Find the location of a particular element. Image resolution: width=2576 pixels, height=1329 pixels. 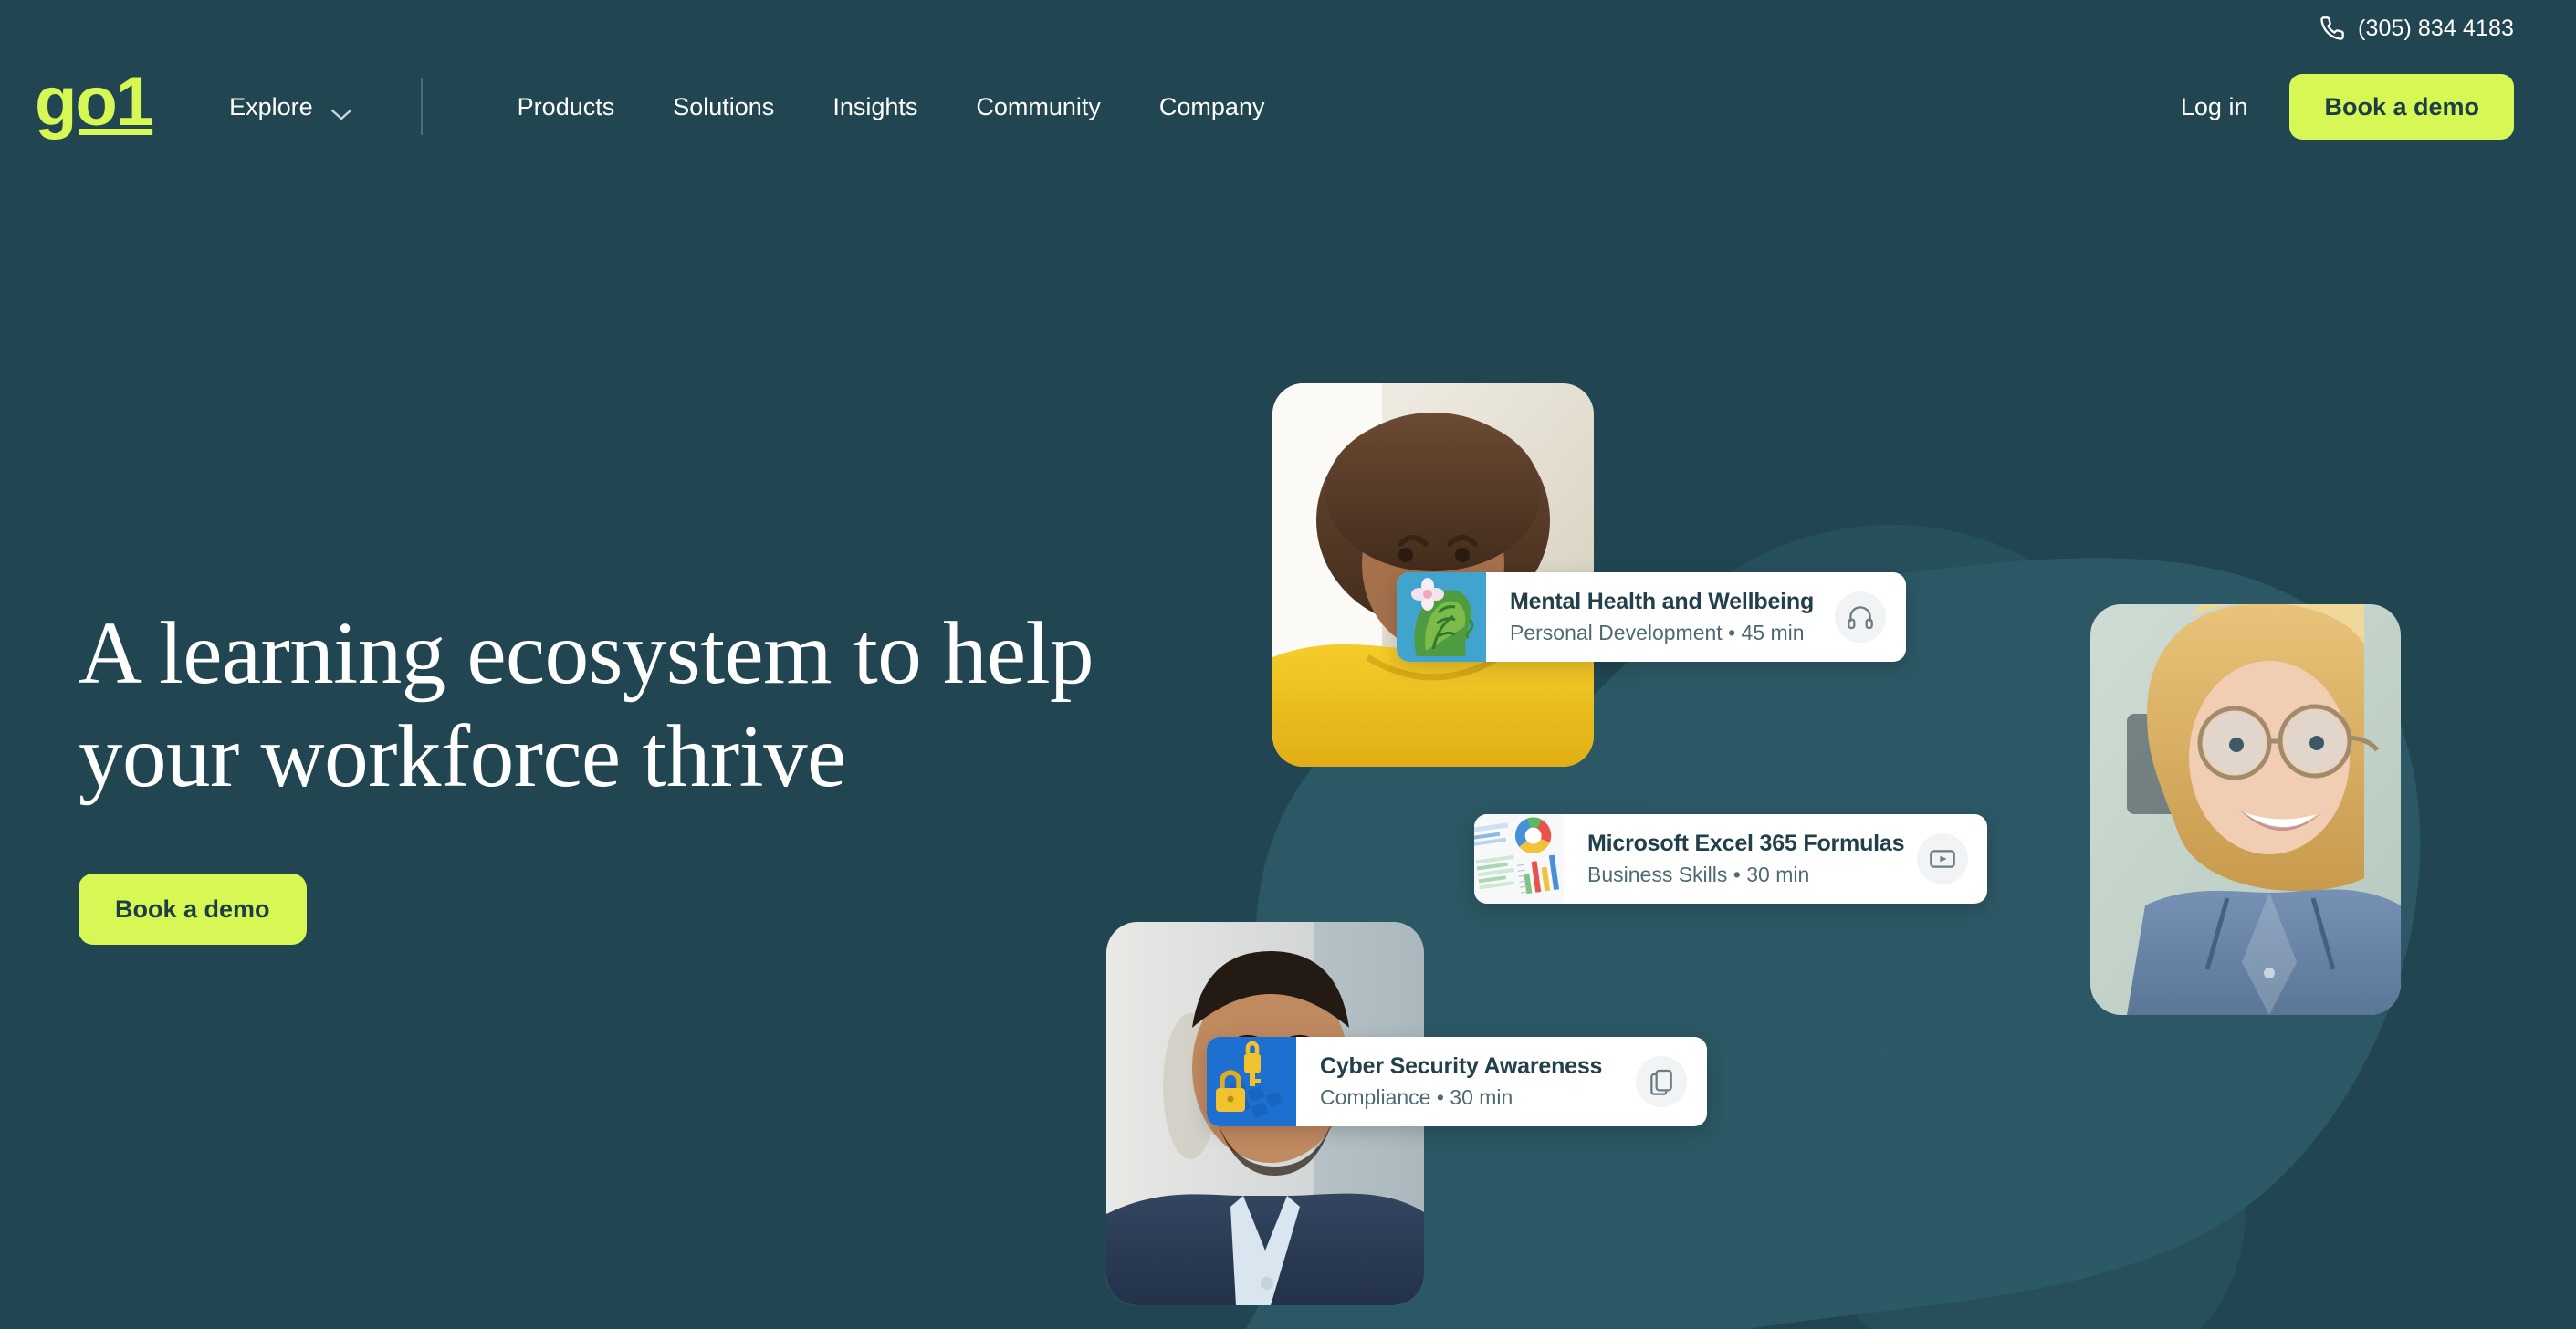

photo-woman-glasses-denim is located at coordinates (2245, 809).